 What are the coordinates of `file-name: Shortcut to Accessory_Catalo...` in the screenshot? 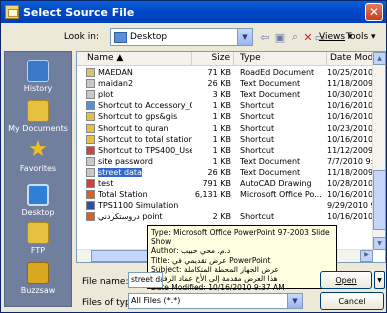 It's located at (145, 106).